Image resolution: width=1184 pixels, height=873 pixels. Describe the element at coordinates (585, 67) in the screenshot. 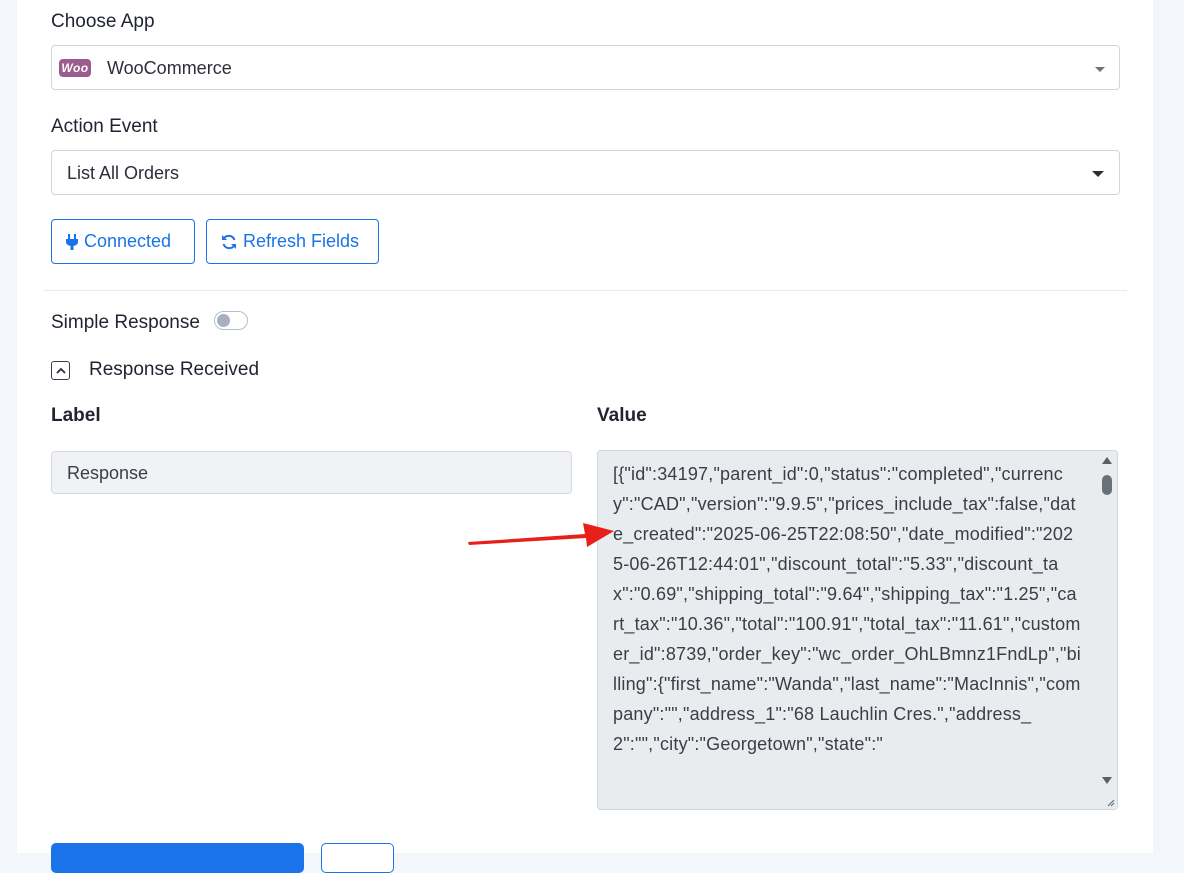

I see `choose-app-select: Woo WooCommerce` at that location.